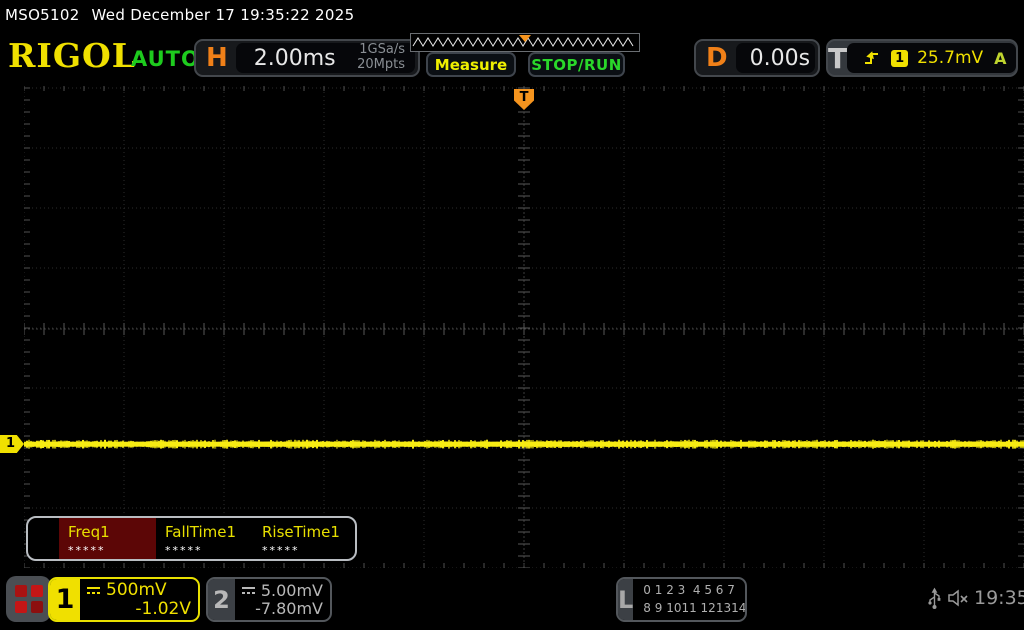  Describe the element at coordinates (471, 64) in the screenshot. I see `measure-button: Measure` at that location.